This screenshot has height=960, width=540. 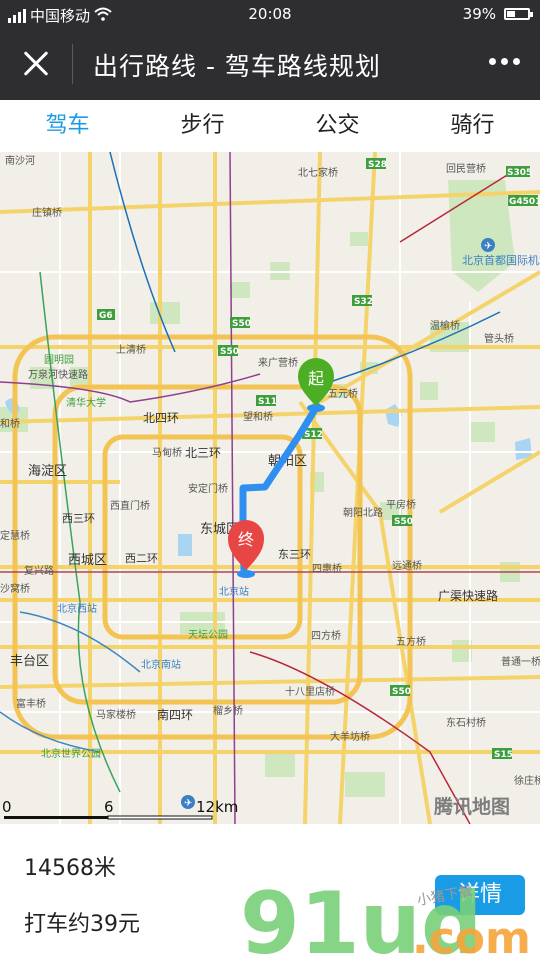 What do you see at coordinates (208, 635) in the screenshot?
I see `map-label: 天坛公园` at bounding box center [208, 635].